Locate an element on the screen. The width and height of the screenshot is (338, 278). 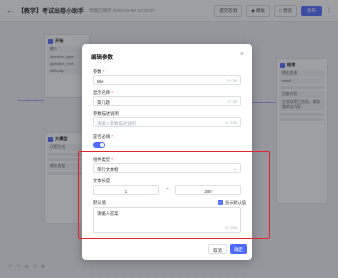
required-label: 是否必填 * is located at coordinates (103, 136).